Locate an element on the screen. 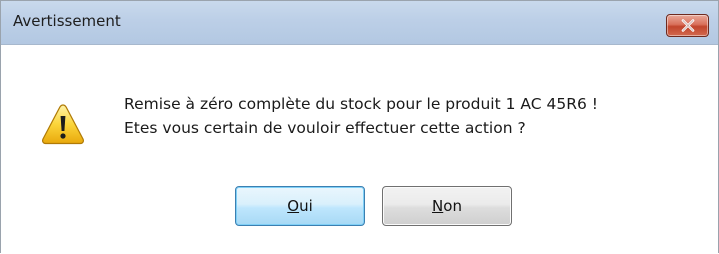 The height and width of the screenshot is (254, 719). yes-mnemonic: O is located at coordinates (293, 206).